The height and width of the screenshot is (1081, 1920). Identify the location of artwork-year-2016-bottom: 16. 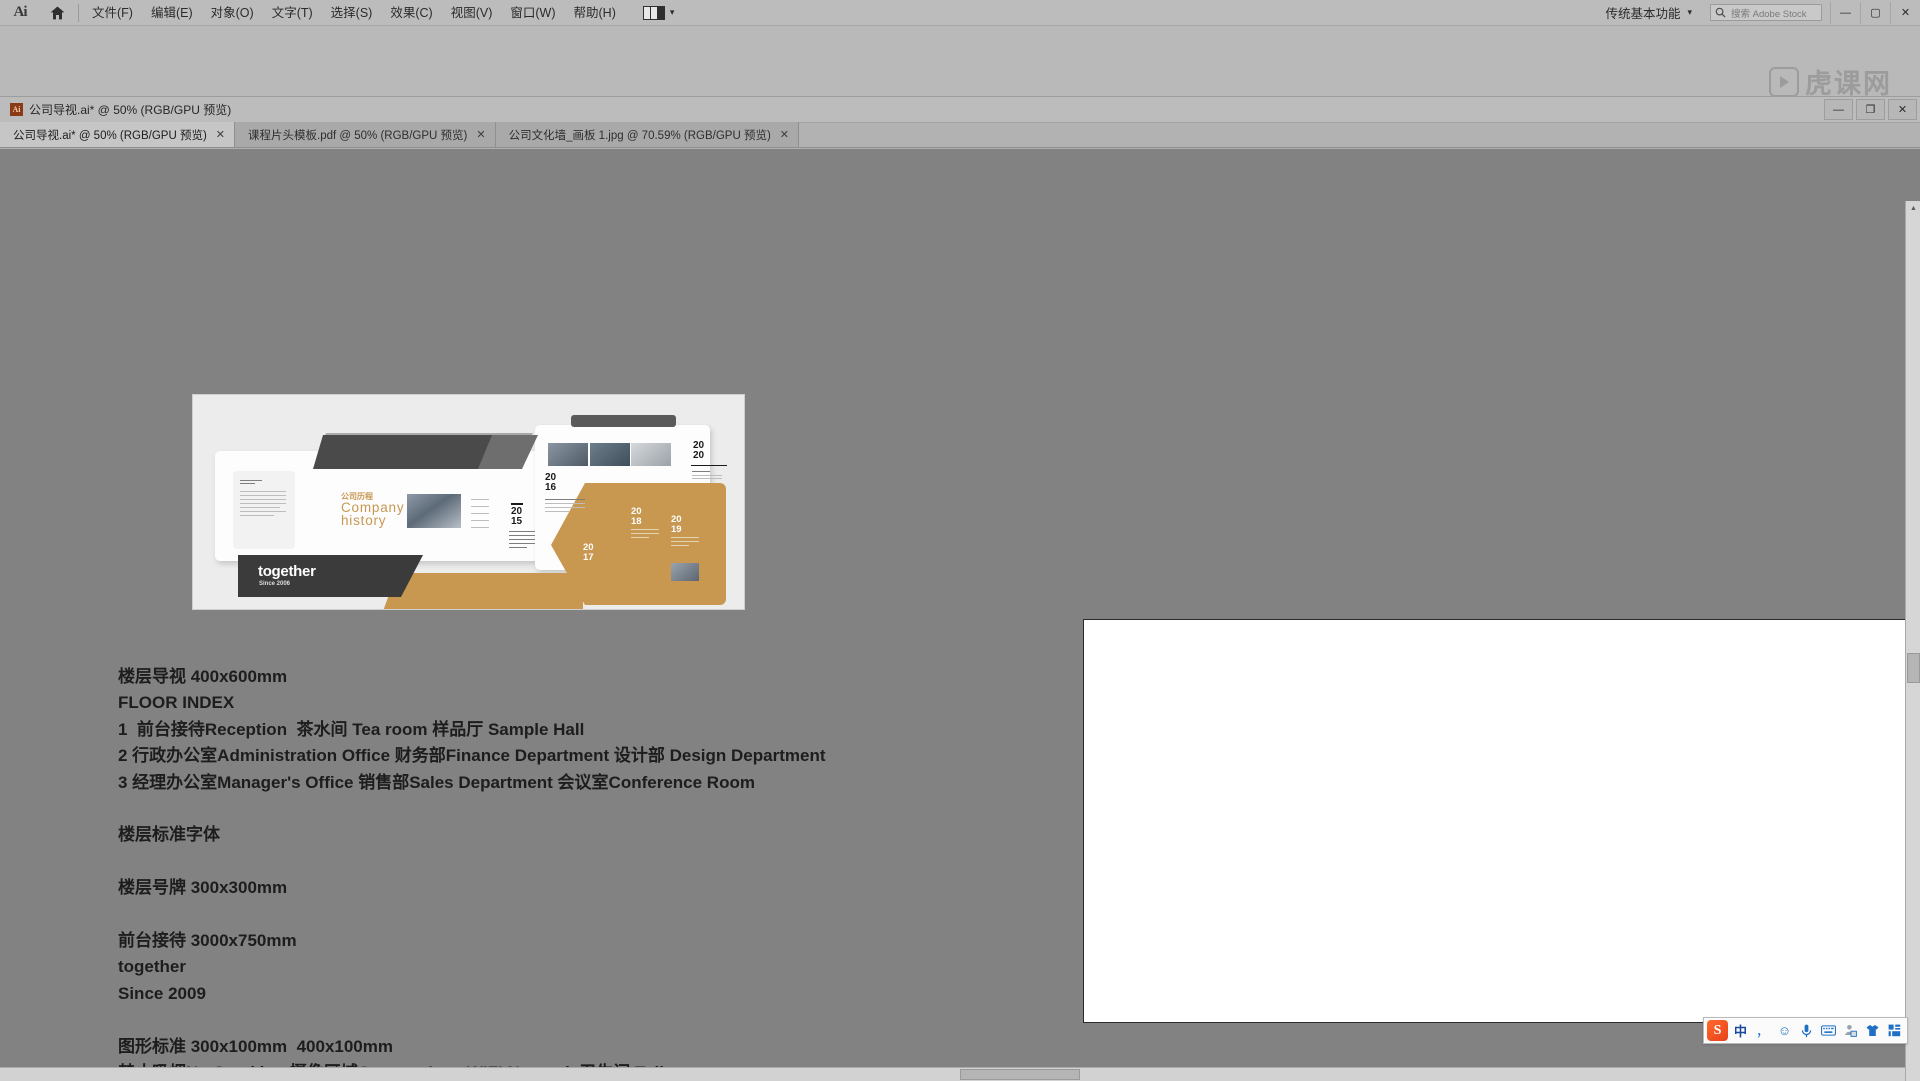
(551, 487).